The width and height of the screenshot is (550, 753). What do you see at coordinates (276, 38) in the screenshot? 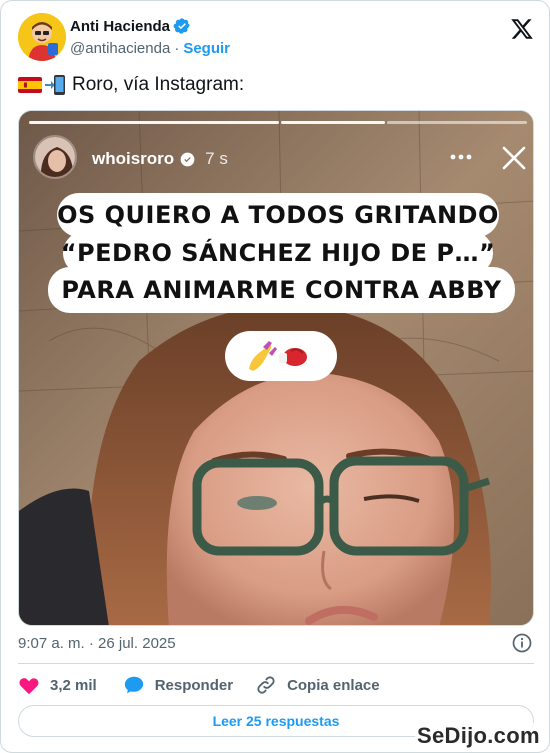
I see `tweet-header: Anti Hacienda @antihacienda · Seguir` at bounding box center [276, 38].